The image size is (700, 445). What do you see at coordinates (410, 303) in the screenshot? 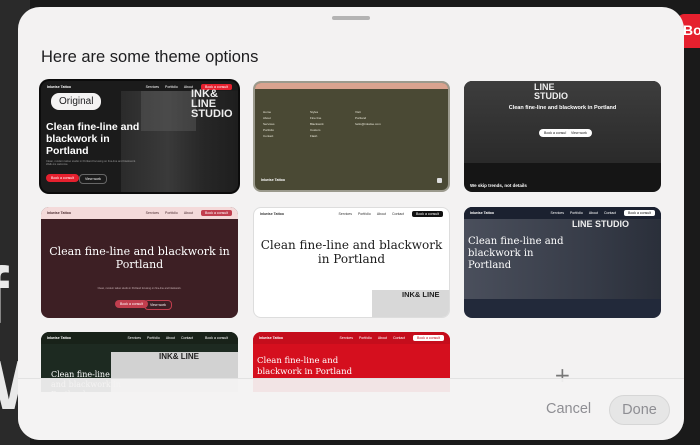
I see `hero-photo: INK& LINE` at bounding box center [410, 303].